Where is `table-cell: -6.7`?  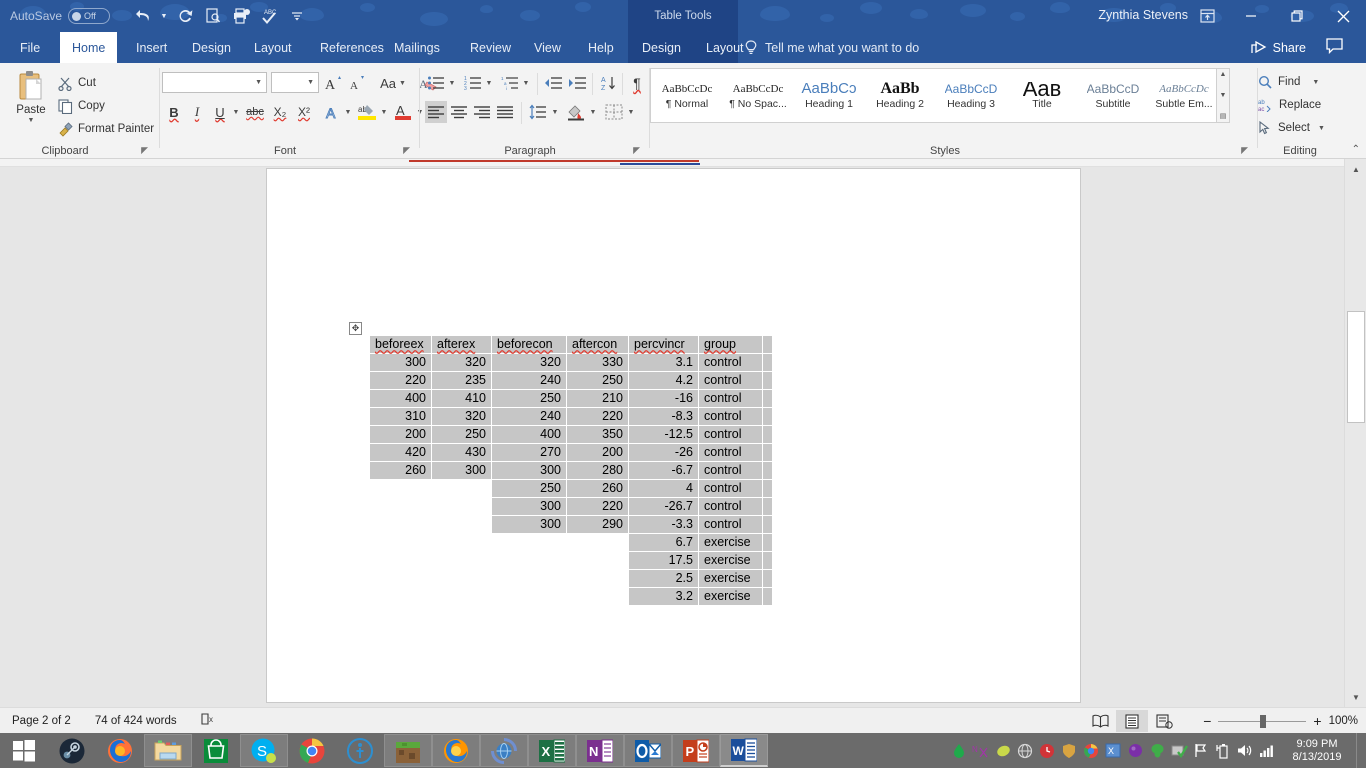
table-cell: -6.7 is located at coordinates (663, 470).